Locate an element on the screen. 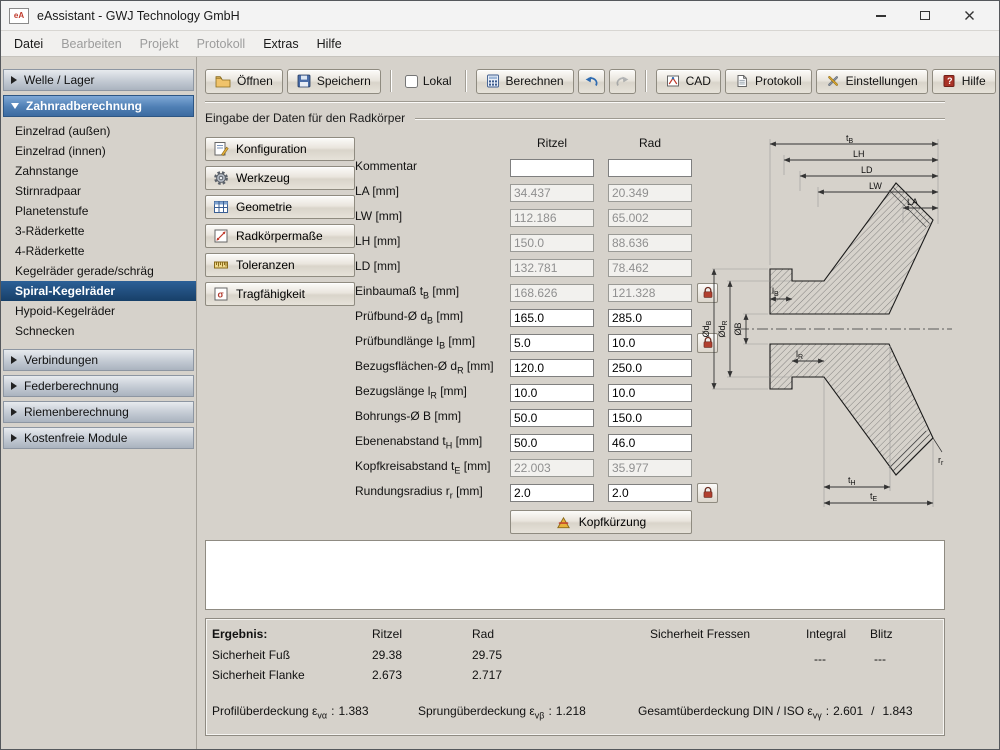 The width and height of the screenshot is (1000, 750). cad-icon is located at coordinates (672, 81).